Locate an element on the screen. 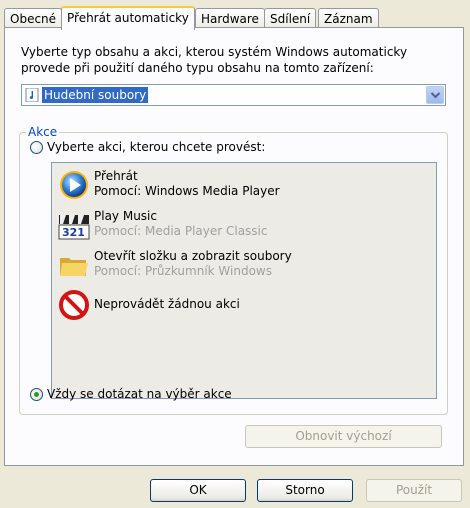 The image size is (470, 508). svg-text: 321 is located at coordinates (73, 232).